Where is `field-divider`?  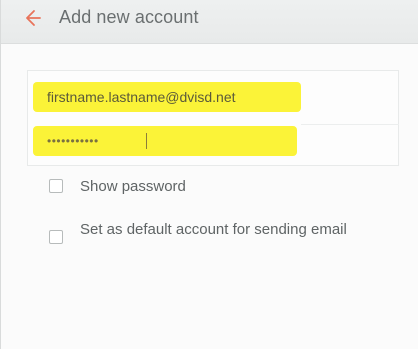
field-divider is located at coordinates (350, 124).